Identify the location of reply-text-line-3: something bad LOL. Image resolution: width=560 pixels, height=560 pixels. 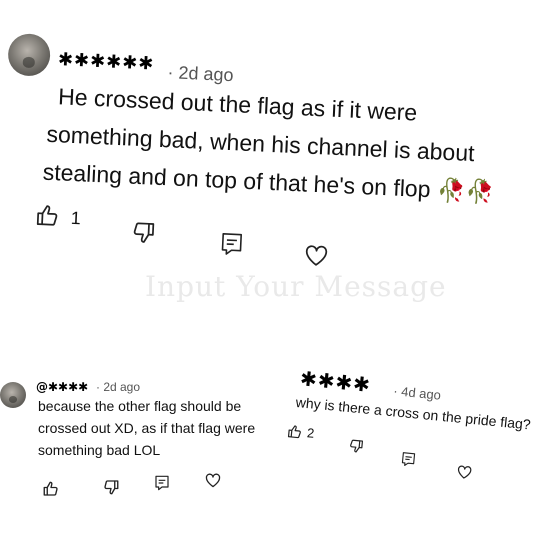
(99, 450).